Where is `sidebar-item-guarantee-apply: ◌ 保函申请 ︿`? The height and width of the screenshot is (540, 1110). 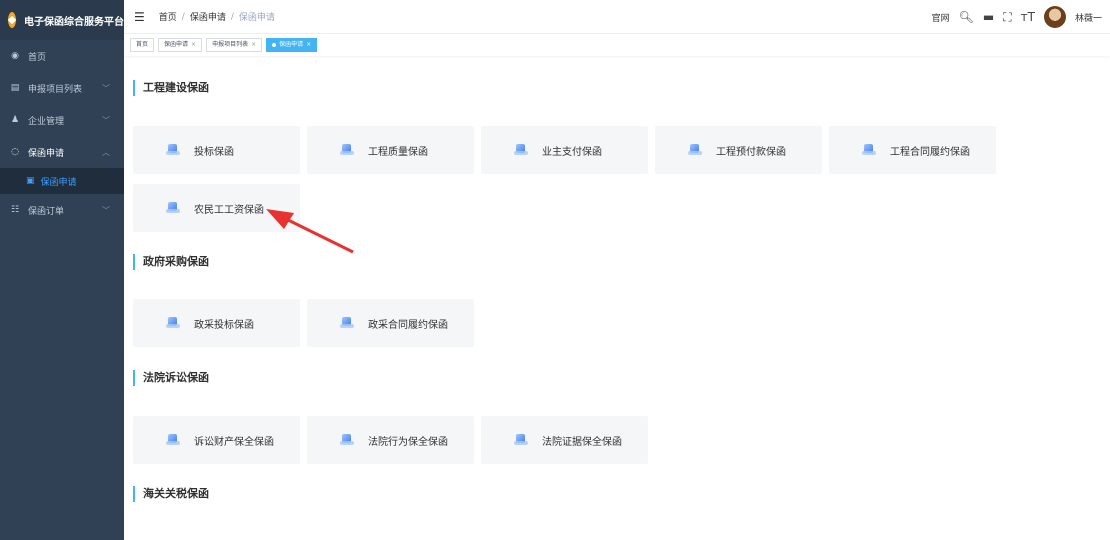
sidebar-item-guarantee-apply: ◌ 保函申请 ︿ is located at coordinates (62, 152).